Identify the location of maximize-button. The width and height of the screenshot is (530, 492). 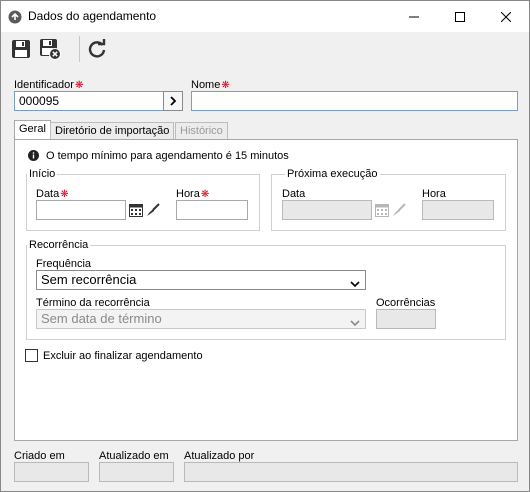
(460, 16).